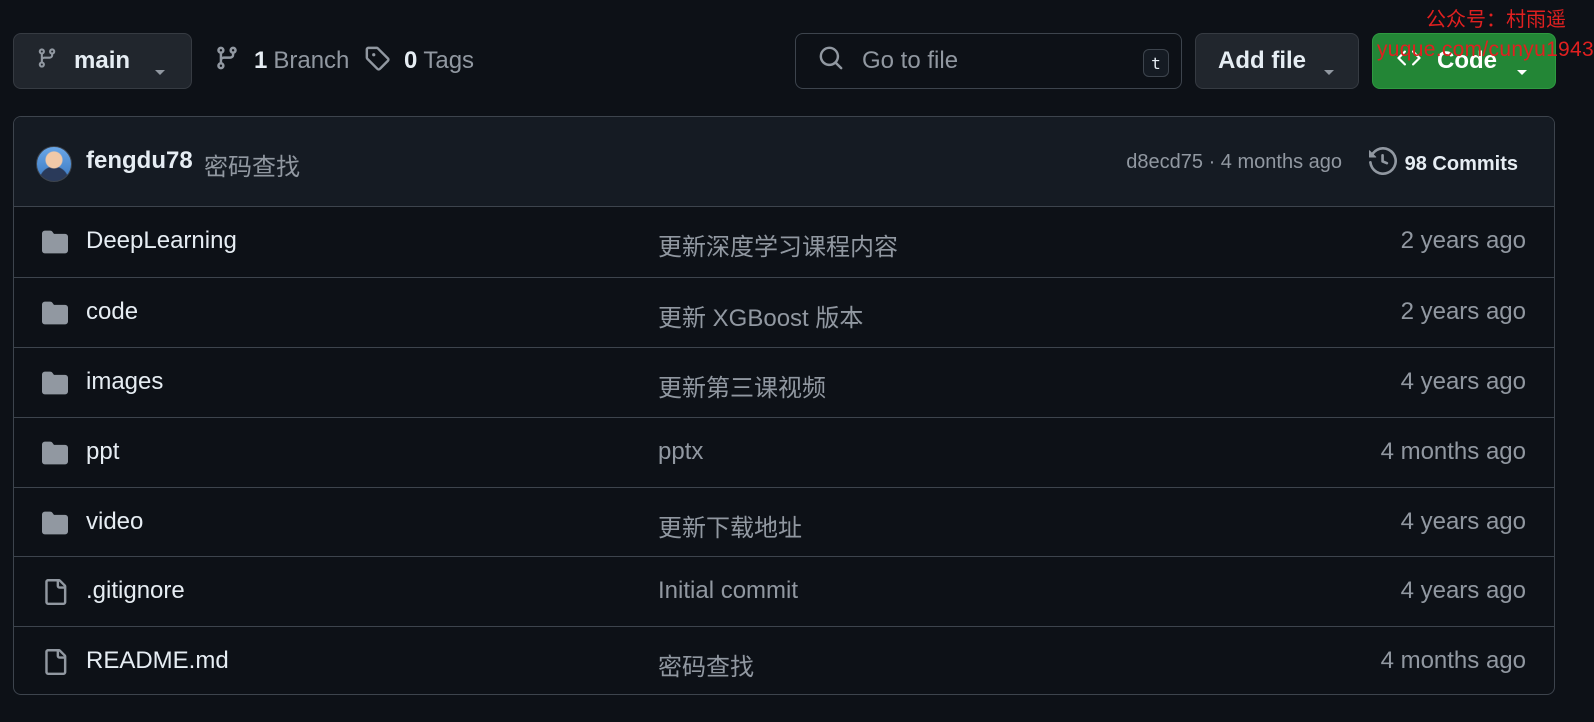 The image size is (1594, 722). Describe the element at coordinates (1281, 162) in the screenshot. I see `commit-age: 4 months ago` at that location.